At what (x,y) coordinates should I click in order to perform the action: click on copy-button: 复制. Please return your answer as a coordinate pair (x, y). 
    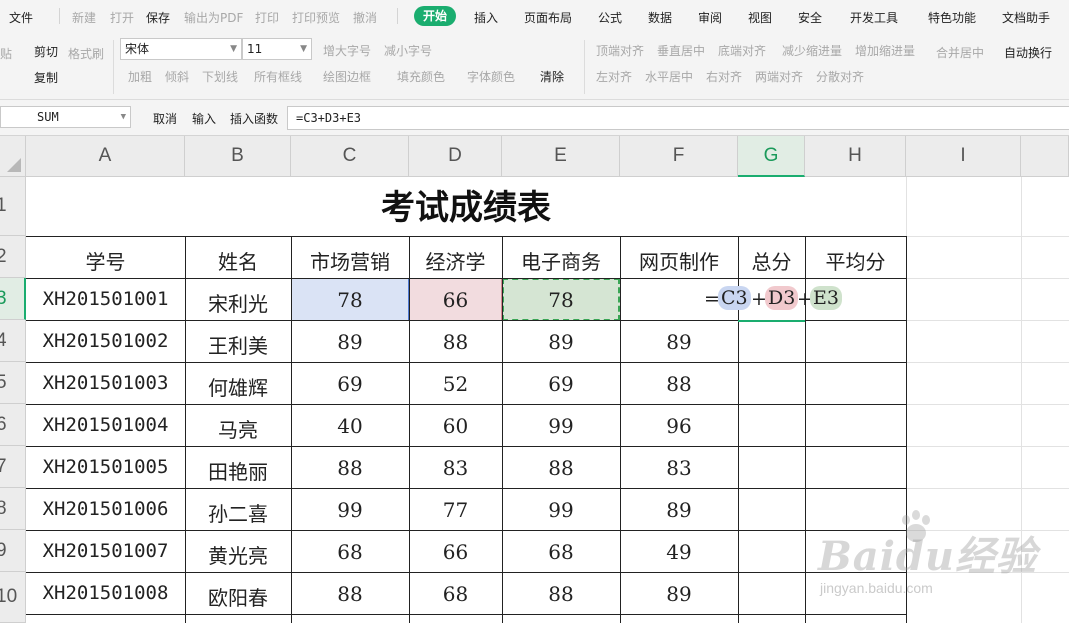
    Looking at the image, I should click on (46, 77).